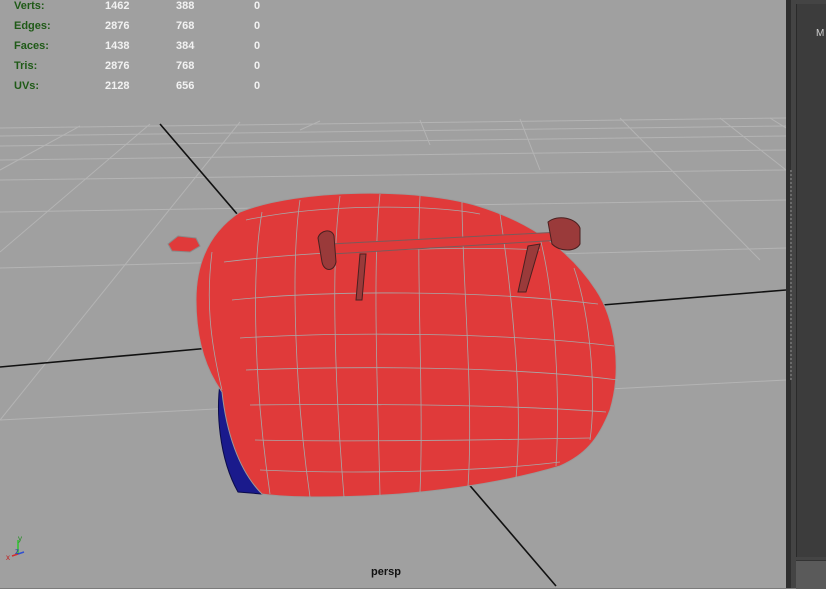 This screenshot has height=589, width=826. Describe the element at coordinates (117, 86) in the screenshot. I see `hud-value: 2128` at that location.